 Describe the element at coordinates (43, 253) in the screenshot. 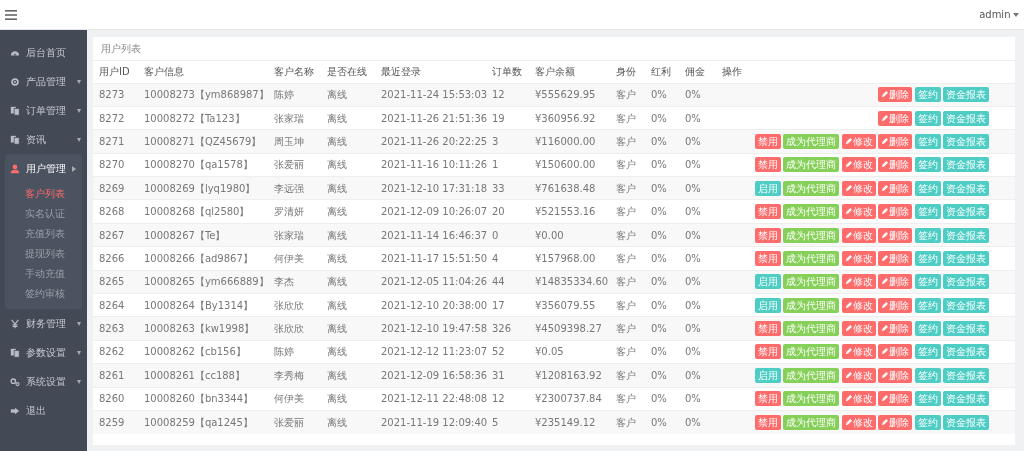

I see `submenu-item: 提现列表` at that location.